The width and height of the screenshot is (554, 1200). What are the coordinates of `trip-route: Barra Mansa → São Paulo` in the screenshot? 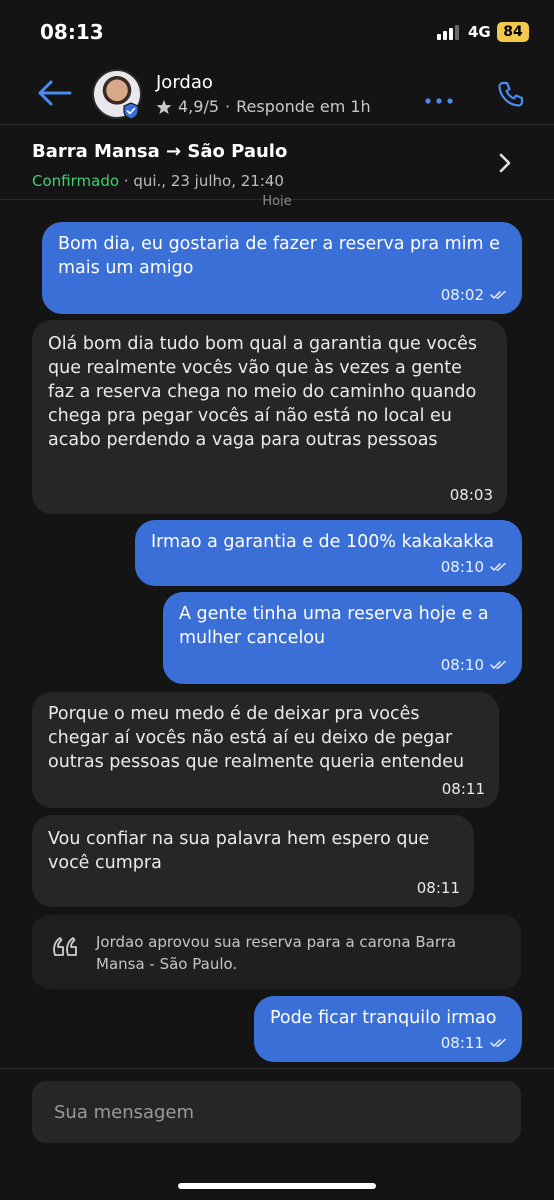 It's located at (160, 151).